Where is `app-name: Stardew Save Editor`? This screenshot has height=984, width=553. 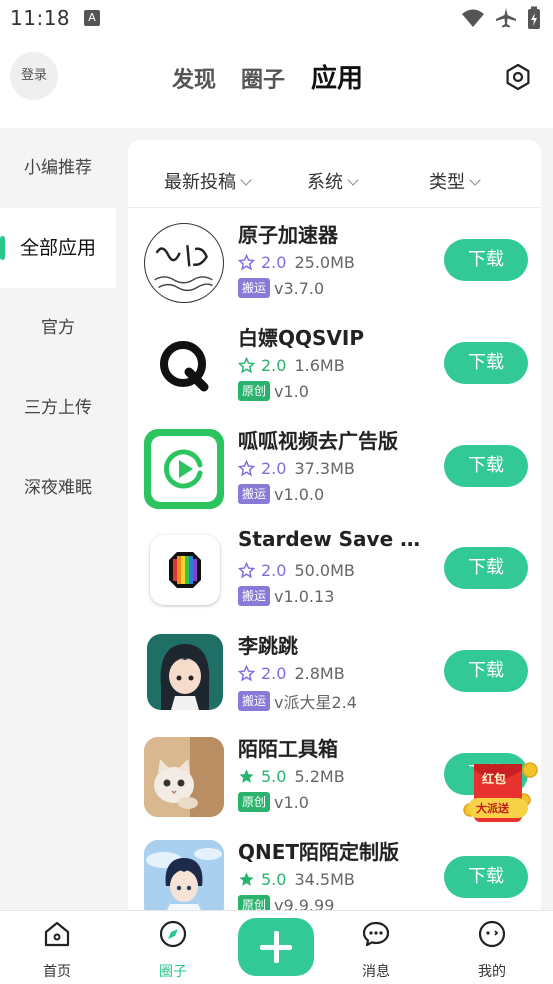
app-name: Stardew Save Editor is located at coordinates (333, 539).